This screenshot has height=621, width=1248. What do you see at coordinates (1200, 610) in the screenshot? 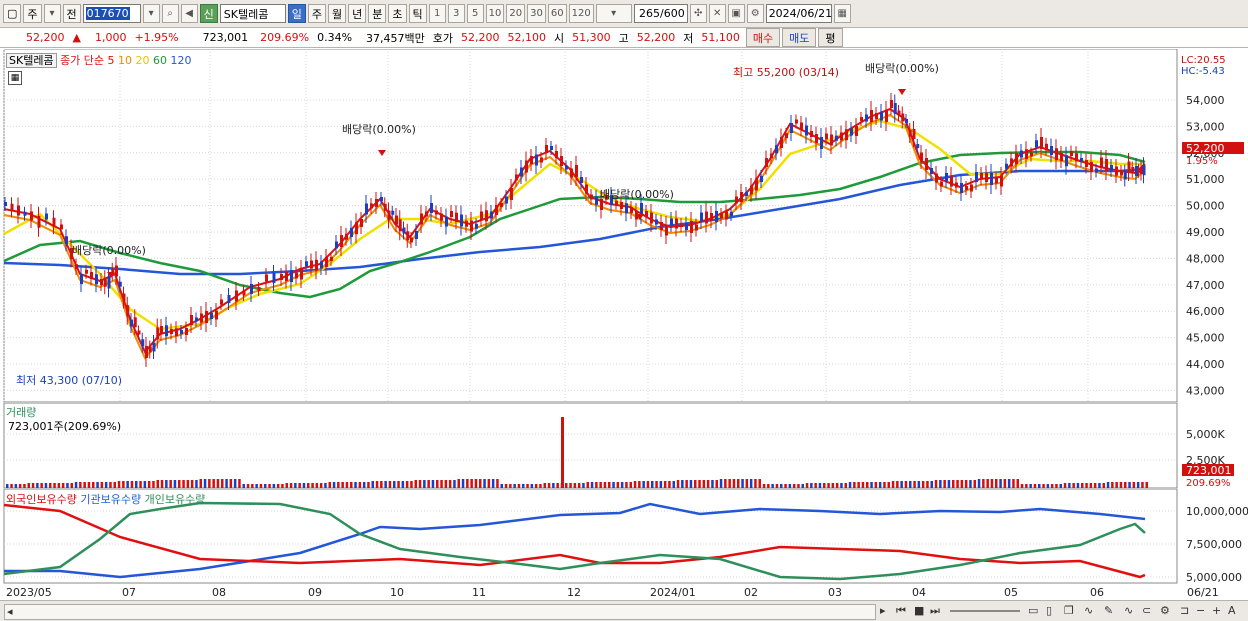
I see `minus-icon: −` at bounding box center [1200, 610].